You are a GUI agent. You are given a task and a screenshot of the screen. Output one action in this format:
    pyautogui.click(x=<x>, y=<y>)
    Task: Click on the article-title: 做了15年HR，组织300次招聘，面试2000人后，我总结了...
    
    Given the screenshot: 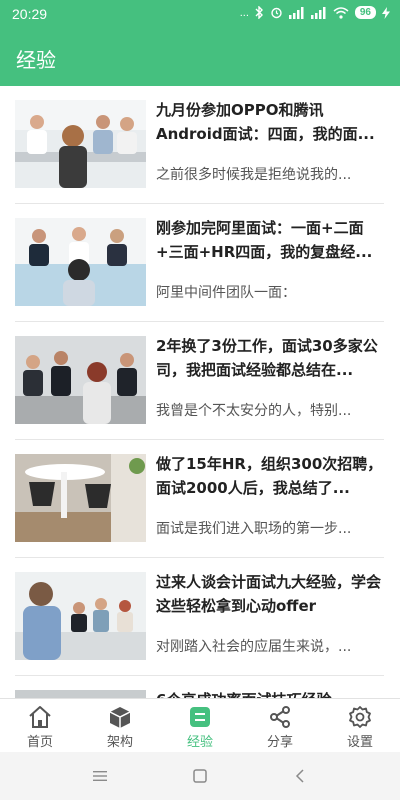 What is the action you would take?
    pyautogui.click(x=269, y=476)
    